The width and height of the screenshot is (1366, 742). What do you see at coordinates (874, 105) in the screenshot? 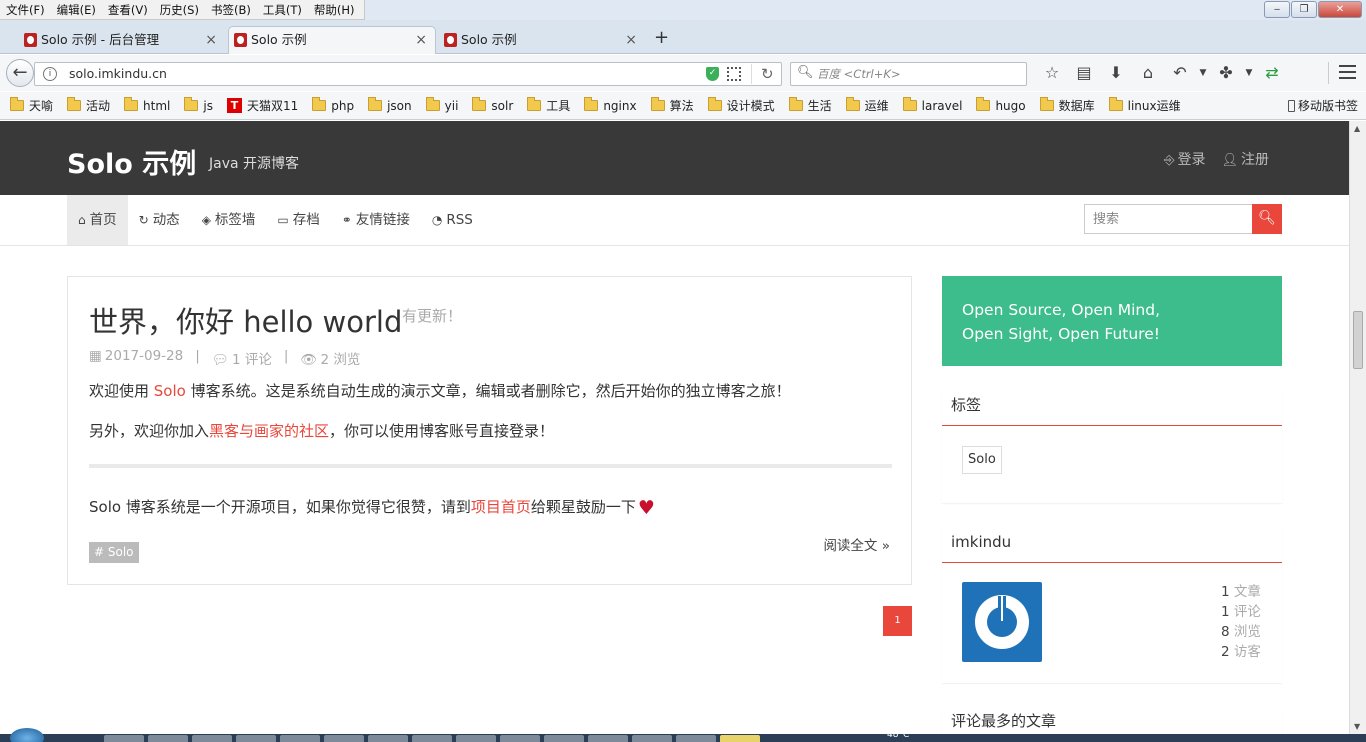
I see `bookmark-folder: 运维` at bounding box center [874, 105].